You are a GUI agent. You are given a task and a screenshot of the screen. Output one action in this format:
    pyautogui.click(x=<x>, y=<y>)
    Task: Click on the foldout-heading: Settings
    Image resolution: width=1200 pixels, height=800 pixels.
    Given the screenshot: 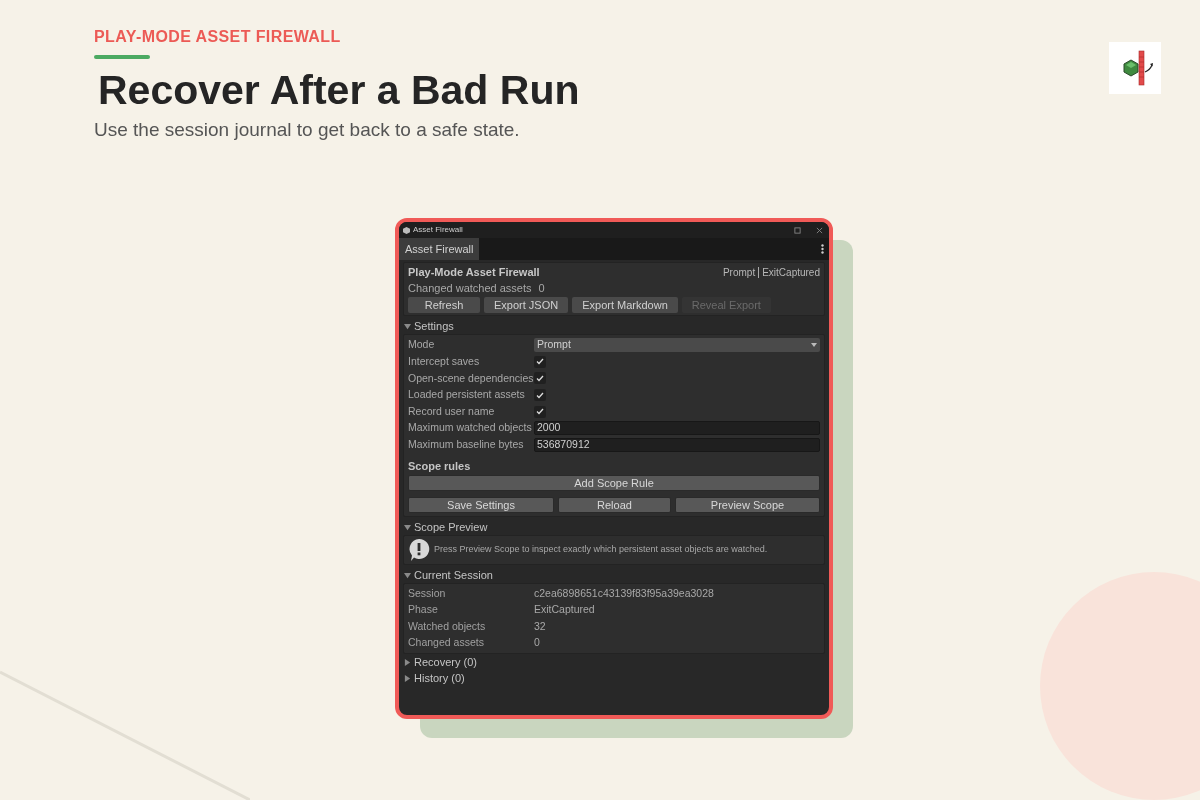 What is the action you would take?
    pyautogui.click(x=434, y=326)
    